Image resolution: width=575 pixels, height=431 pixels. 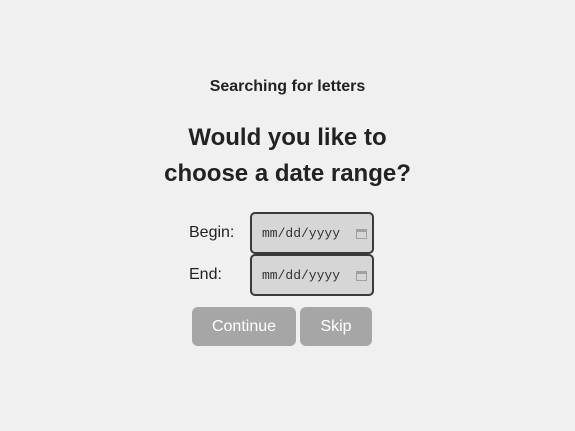 I want to click on end-date-row: End: mm/dd/yyyy, so click(x=281, y=275).